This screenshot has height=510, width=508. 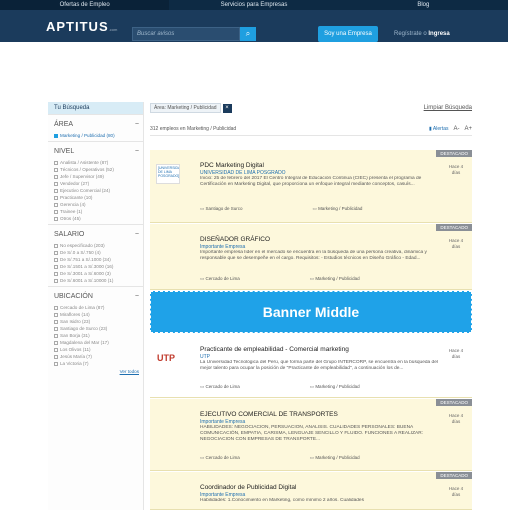 What do you see at coordinates (96, 135) in the screenshot?
I see `filter-option: Marketing / Publicidad (80)` at bounding box center [96, 135].